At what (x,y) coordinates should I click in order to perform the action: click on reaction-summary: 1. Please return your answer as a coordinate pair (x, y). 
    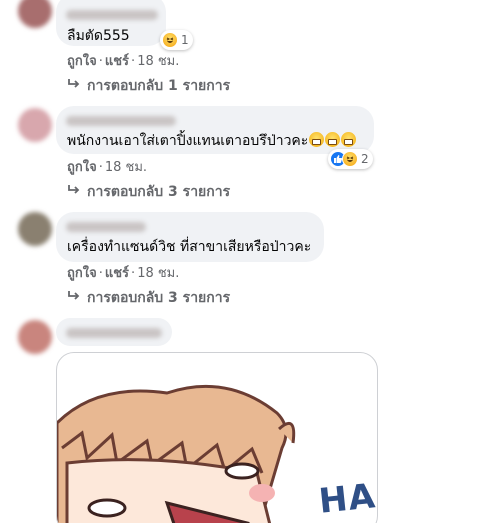
    Looking at the image, I should click on (176, 40).